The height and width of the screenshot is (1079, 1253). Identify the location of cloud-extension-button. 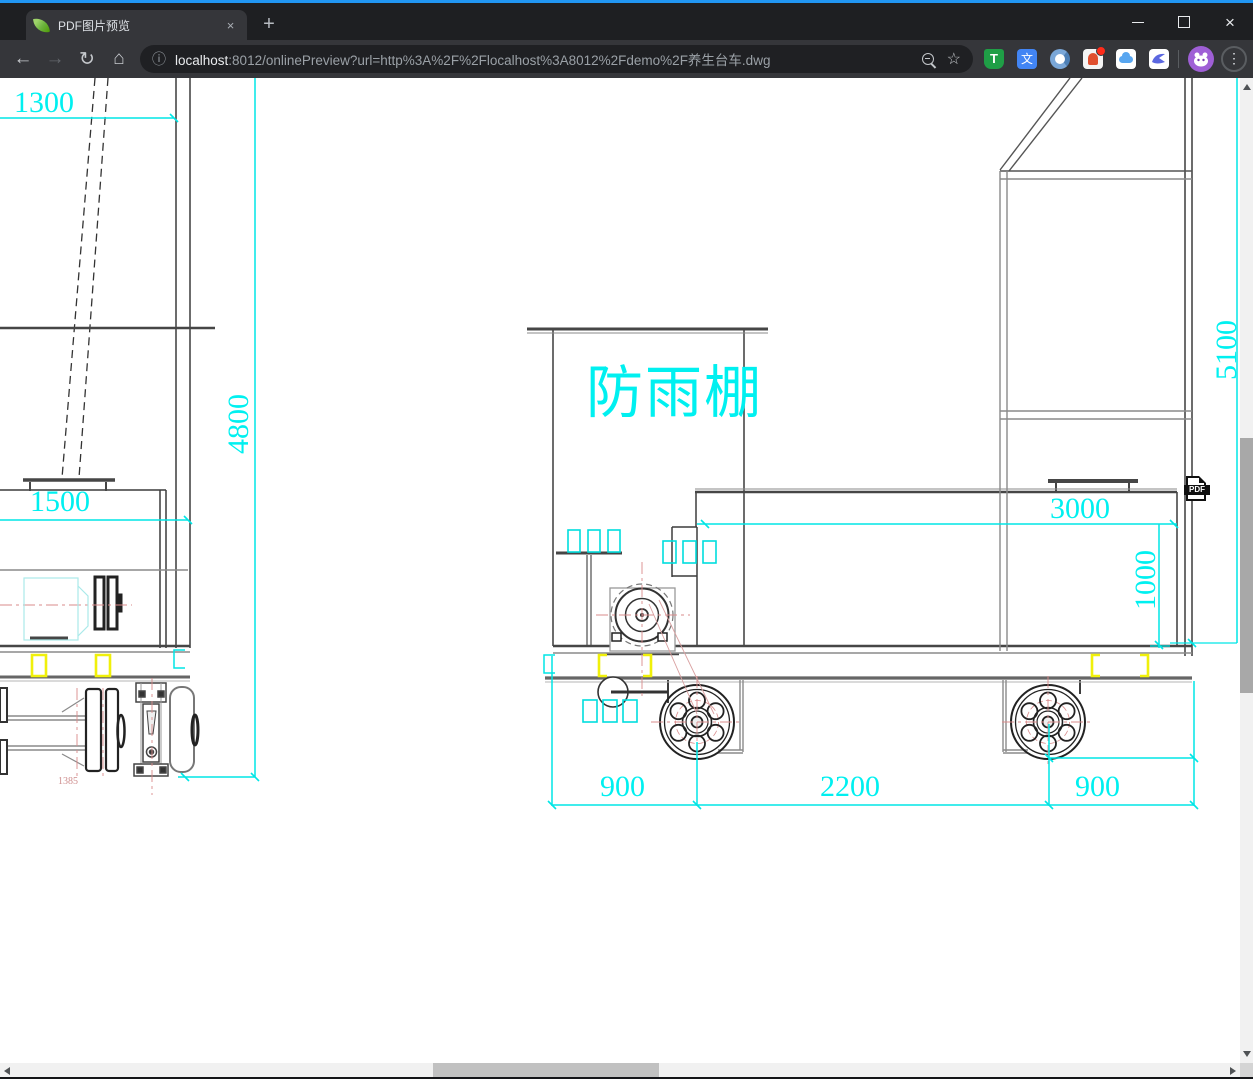
(1126, 59).